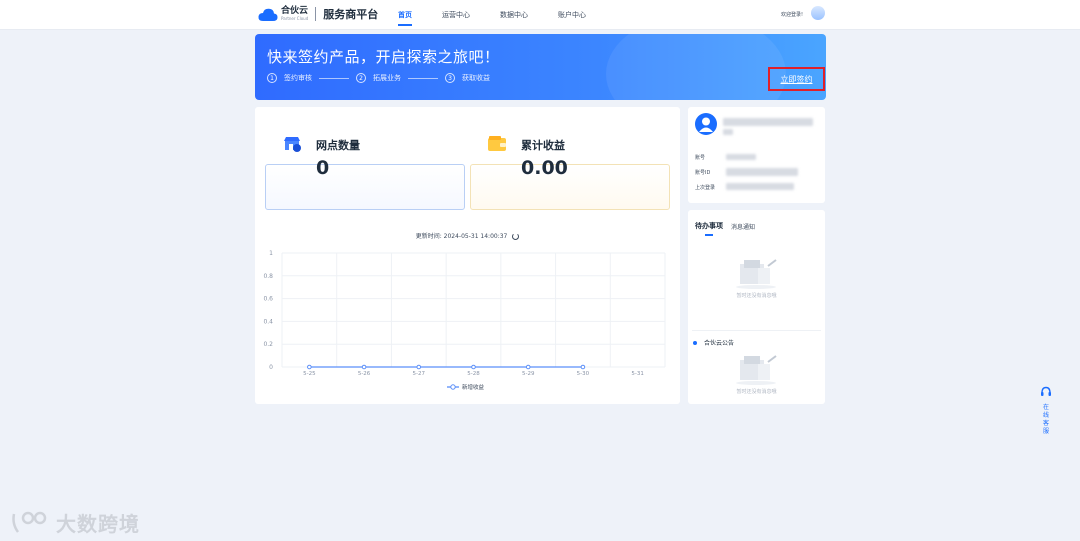 This screenshot has width=1080, height=541. Describe the element at coordinates (528, 374) in the screenshot. I see `x-tick-label: 5-29` at that location.